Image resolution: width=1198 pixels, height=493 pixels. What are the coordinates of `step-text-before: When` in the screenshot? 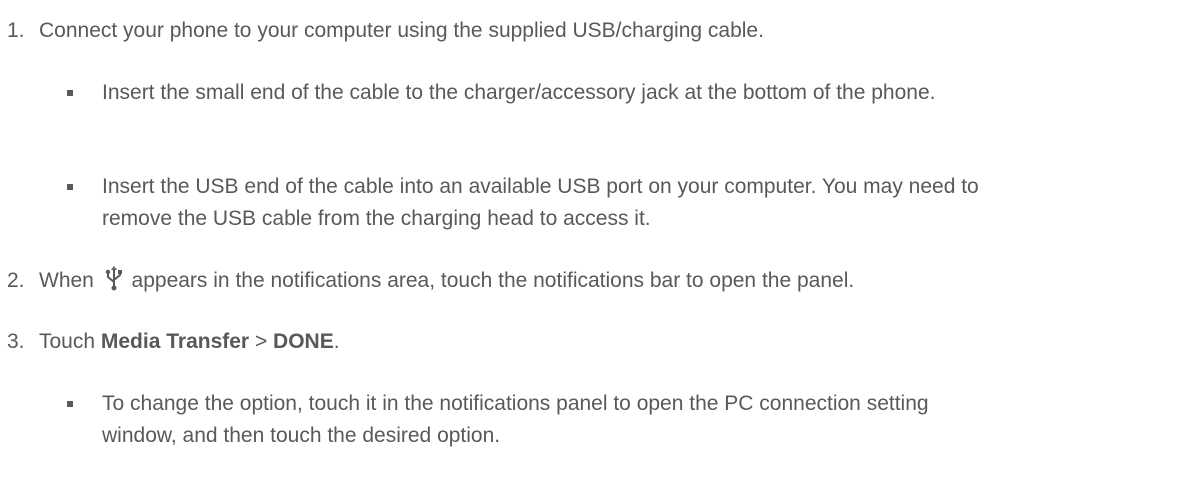 It's located at (69, 280).